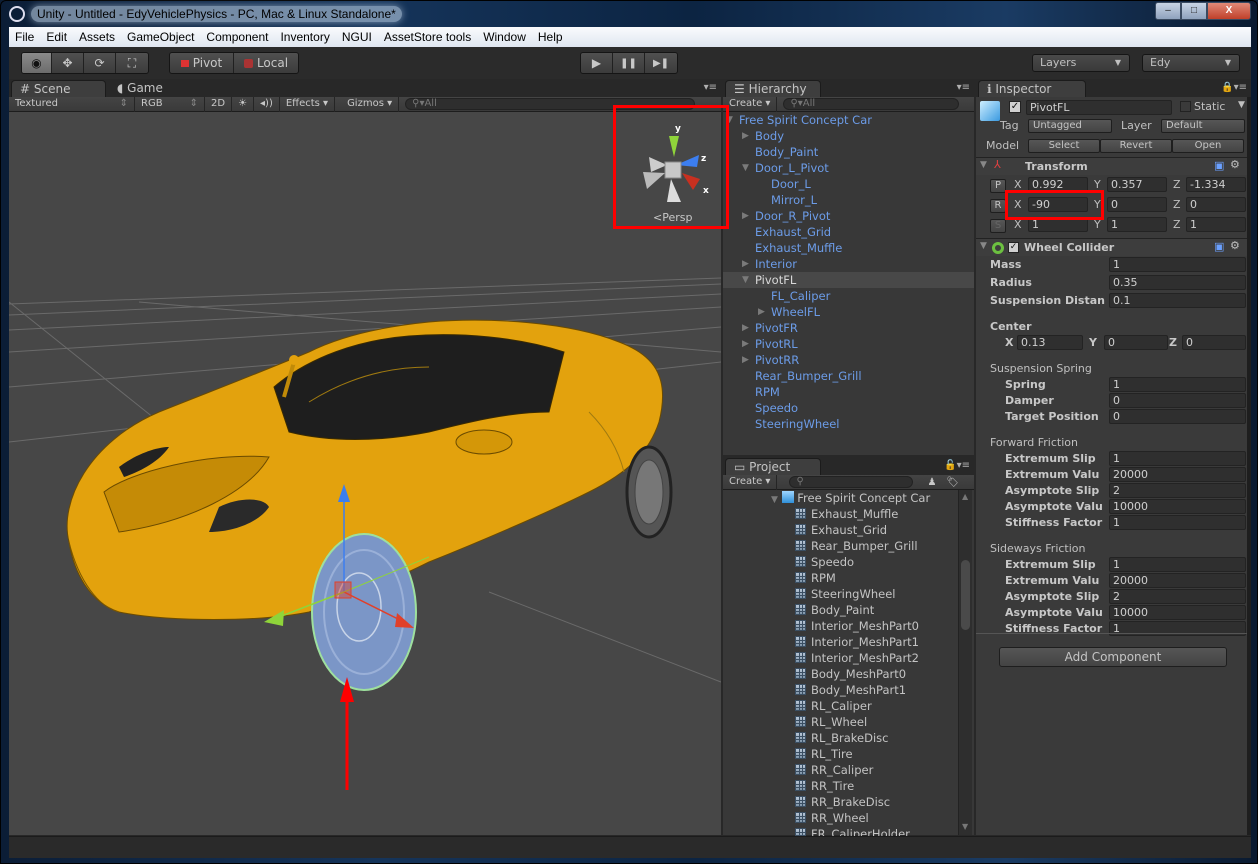 The height and width of the screenshot is (864, 1258). What do you see at coordinates (1168, 11) in the screenshot?
I see `minimize-button: –` at bounding box center [1168, 11].